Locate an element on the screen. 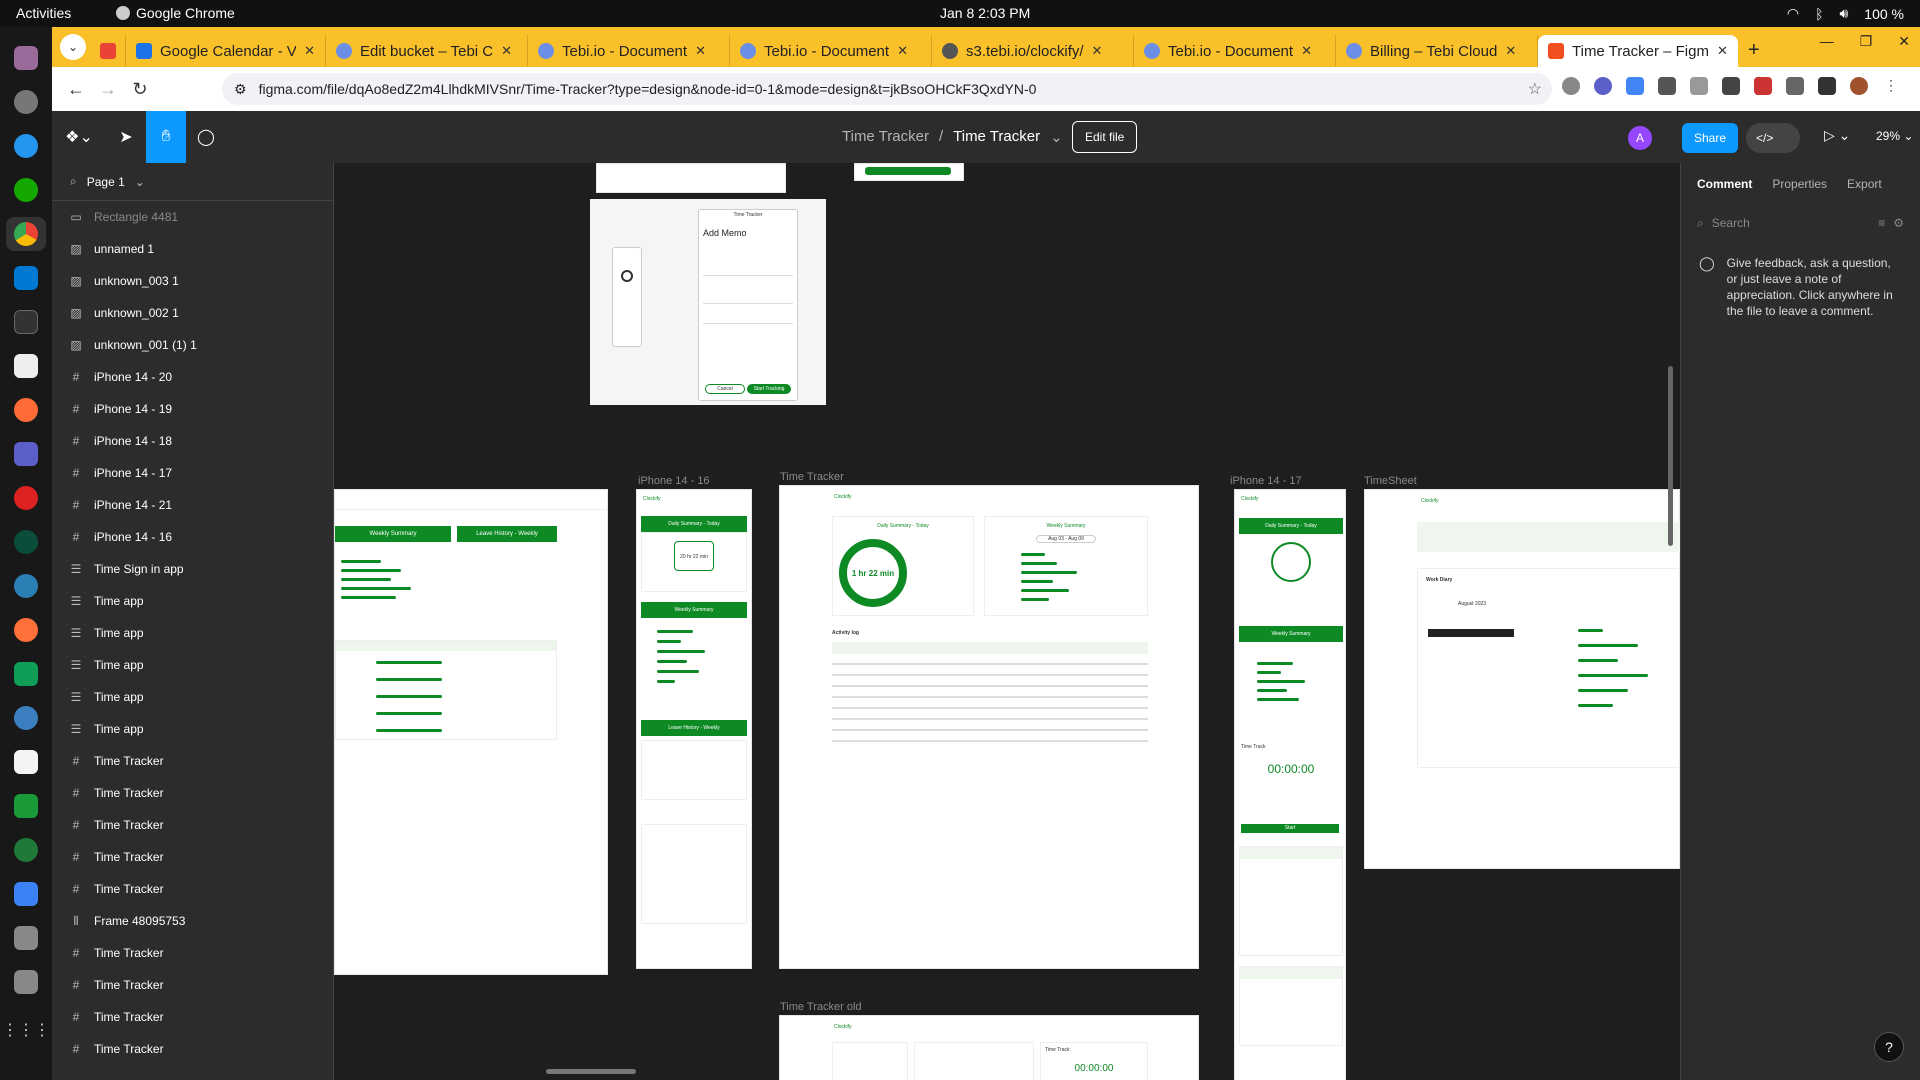  tab-google-calendar: Google Calendar - V ✕ is located at coordinates (226, 51).